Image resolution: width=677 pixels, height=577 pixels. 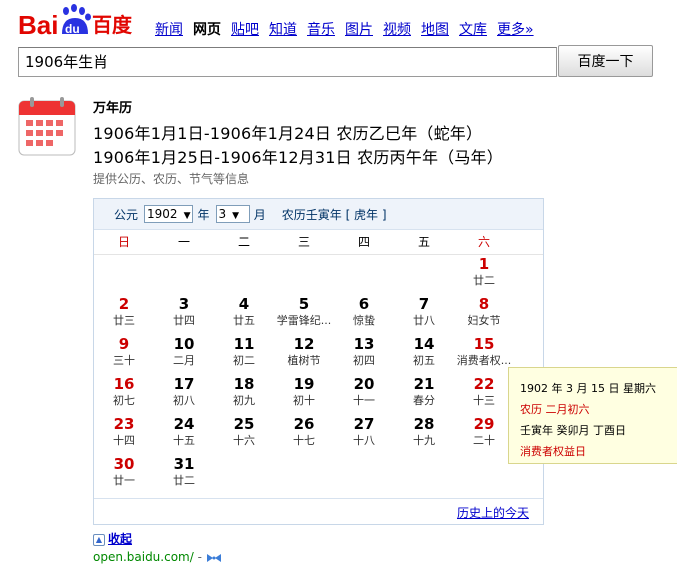 What do you see at coordinates (184, 400) in the screenshot?
I see `day-lunar: 初八` at bounding box center [184, 400].